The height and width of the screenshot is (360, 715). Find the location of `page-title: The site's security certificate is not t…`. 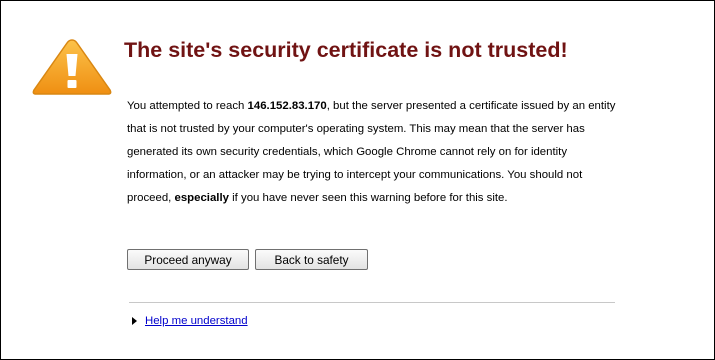

page-title: The site's security certificate is not t… is located at coordinates (346, 50).